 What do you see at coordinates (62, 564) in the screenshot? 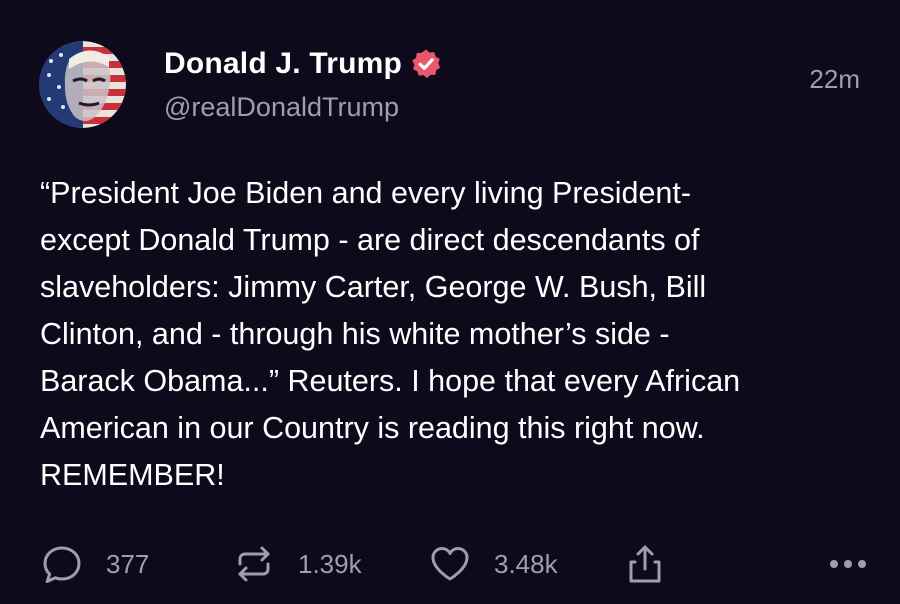
I see `reply-icon` at bounding box center [62, 564].